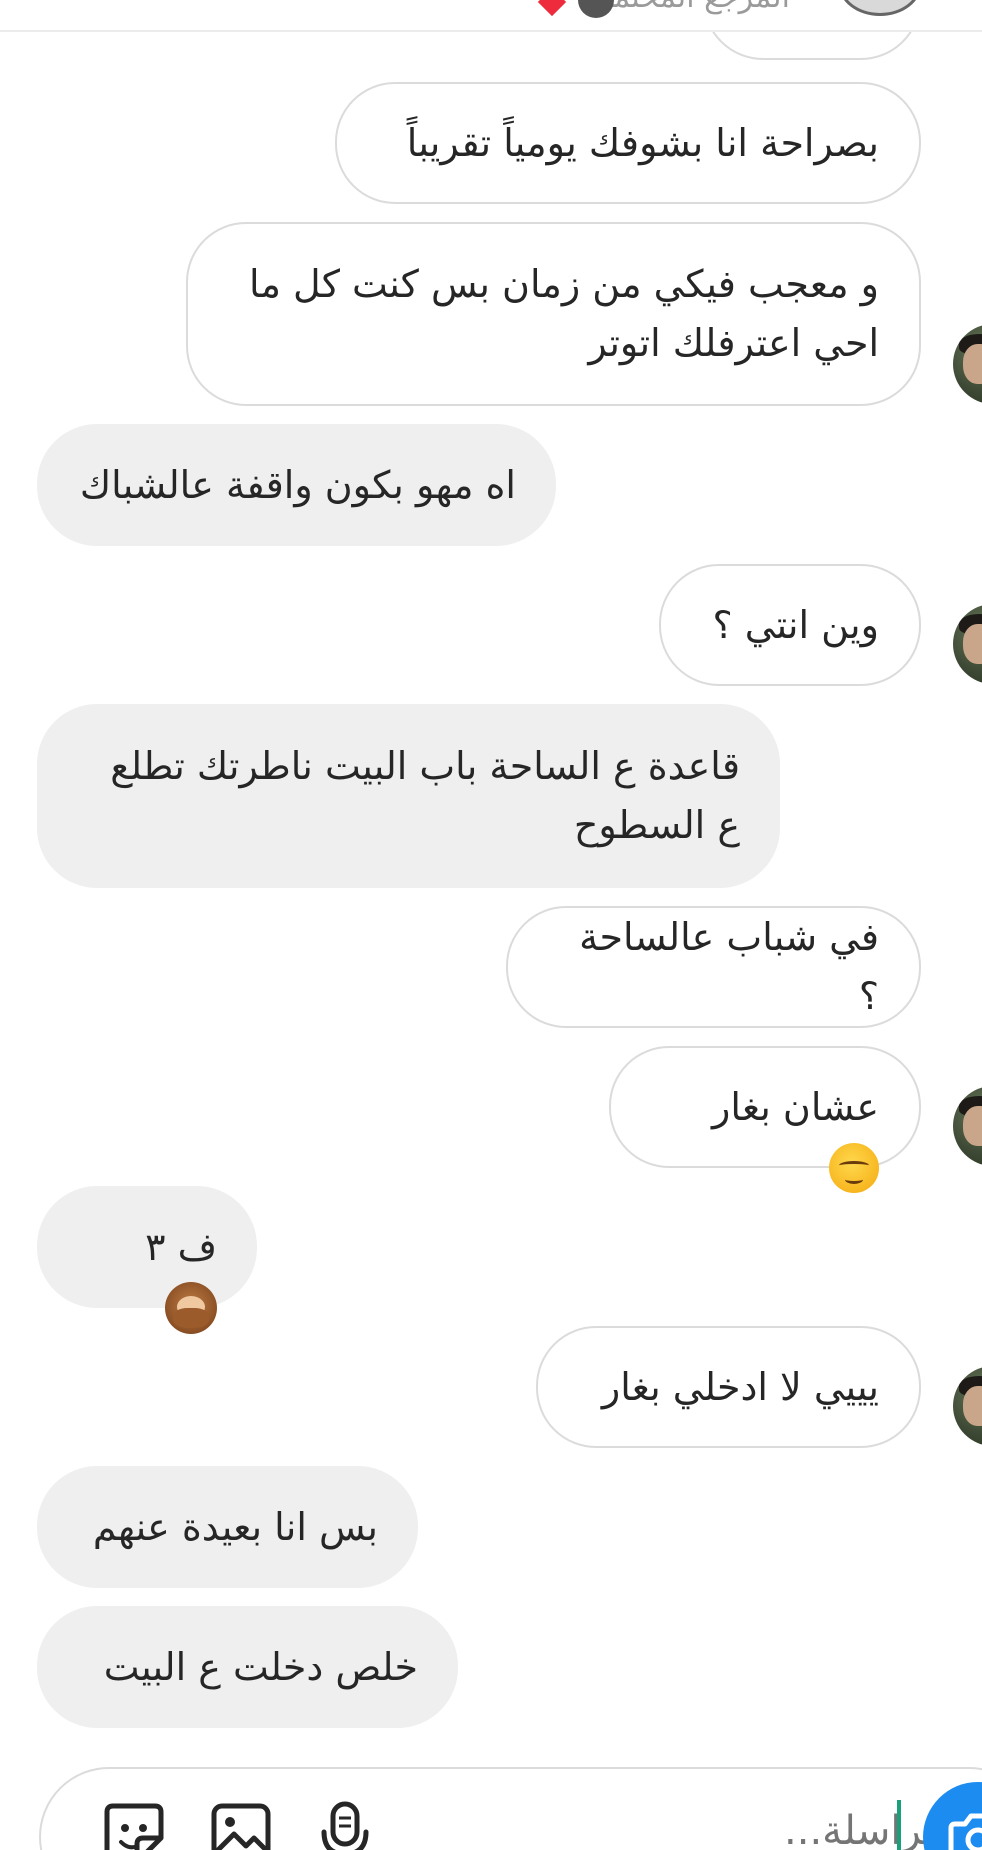 The height and width of the screenshot is (1850, 982). I want to click on text-caret, so click(899, 1825).